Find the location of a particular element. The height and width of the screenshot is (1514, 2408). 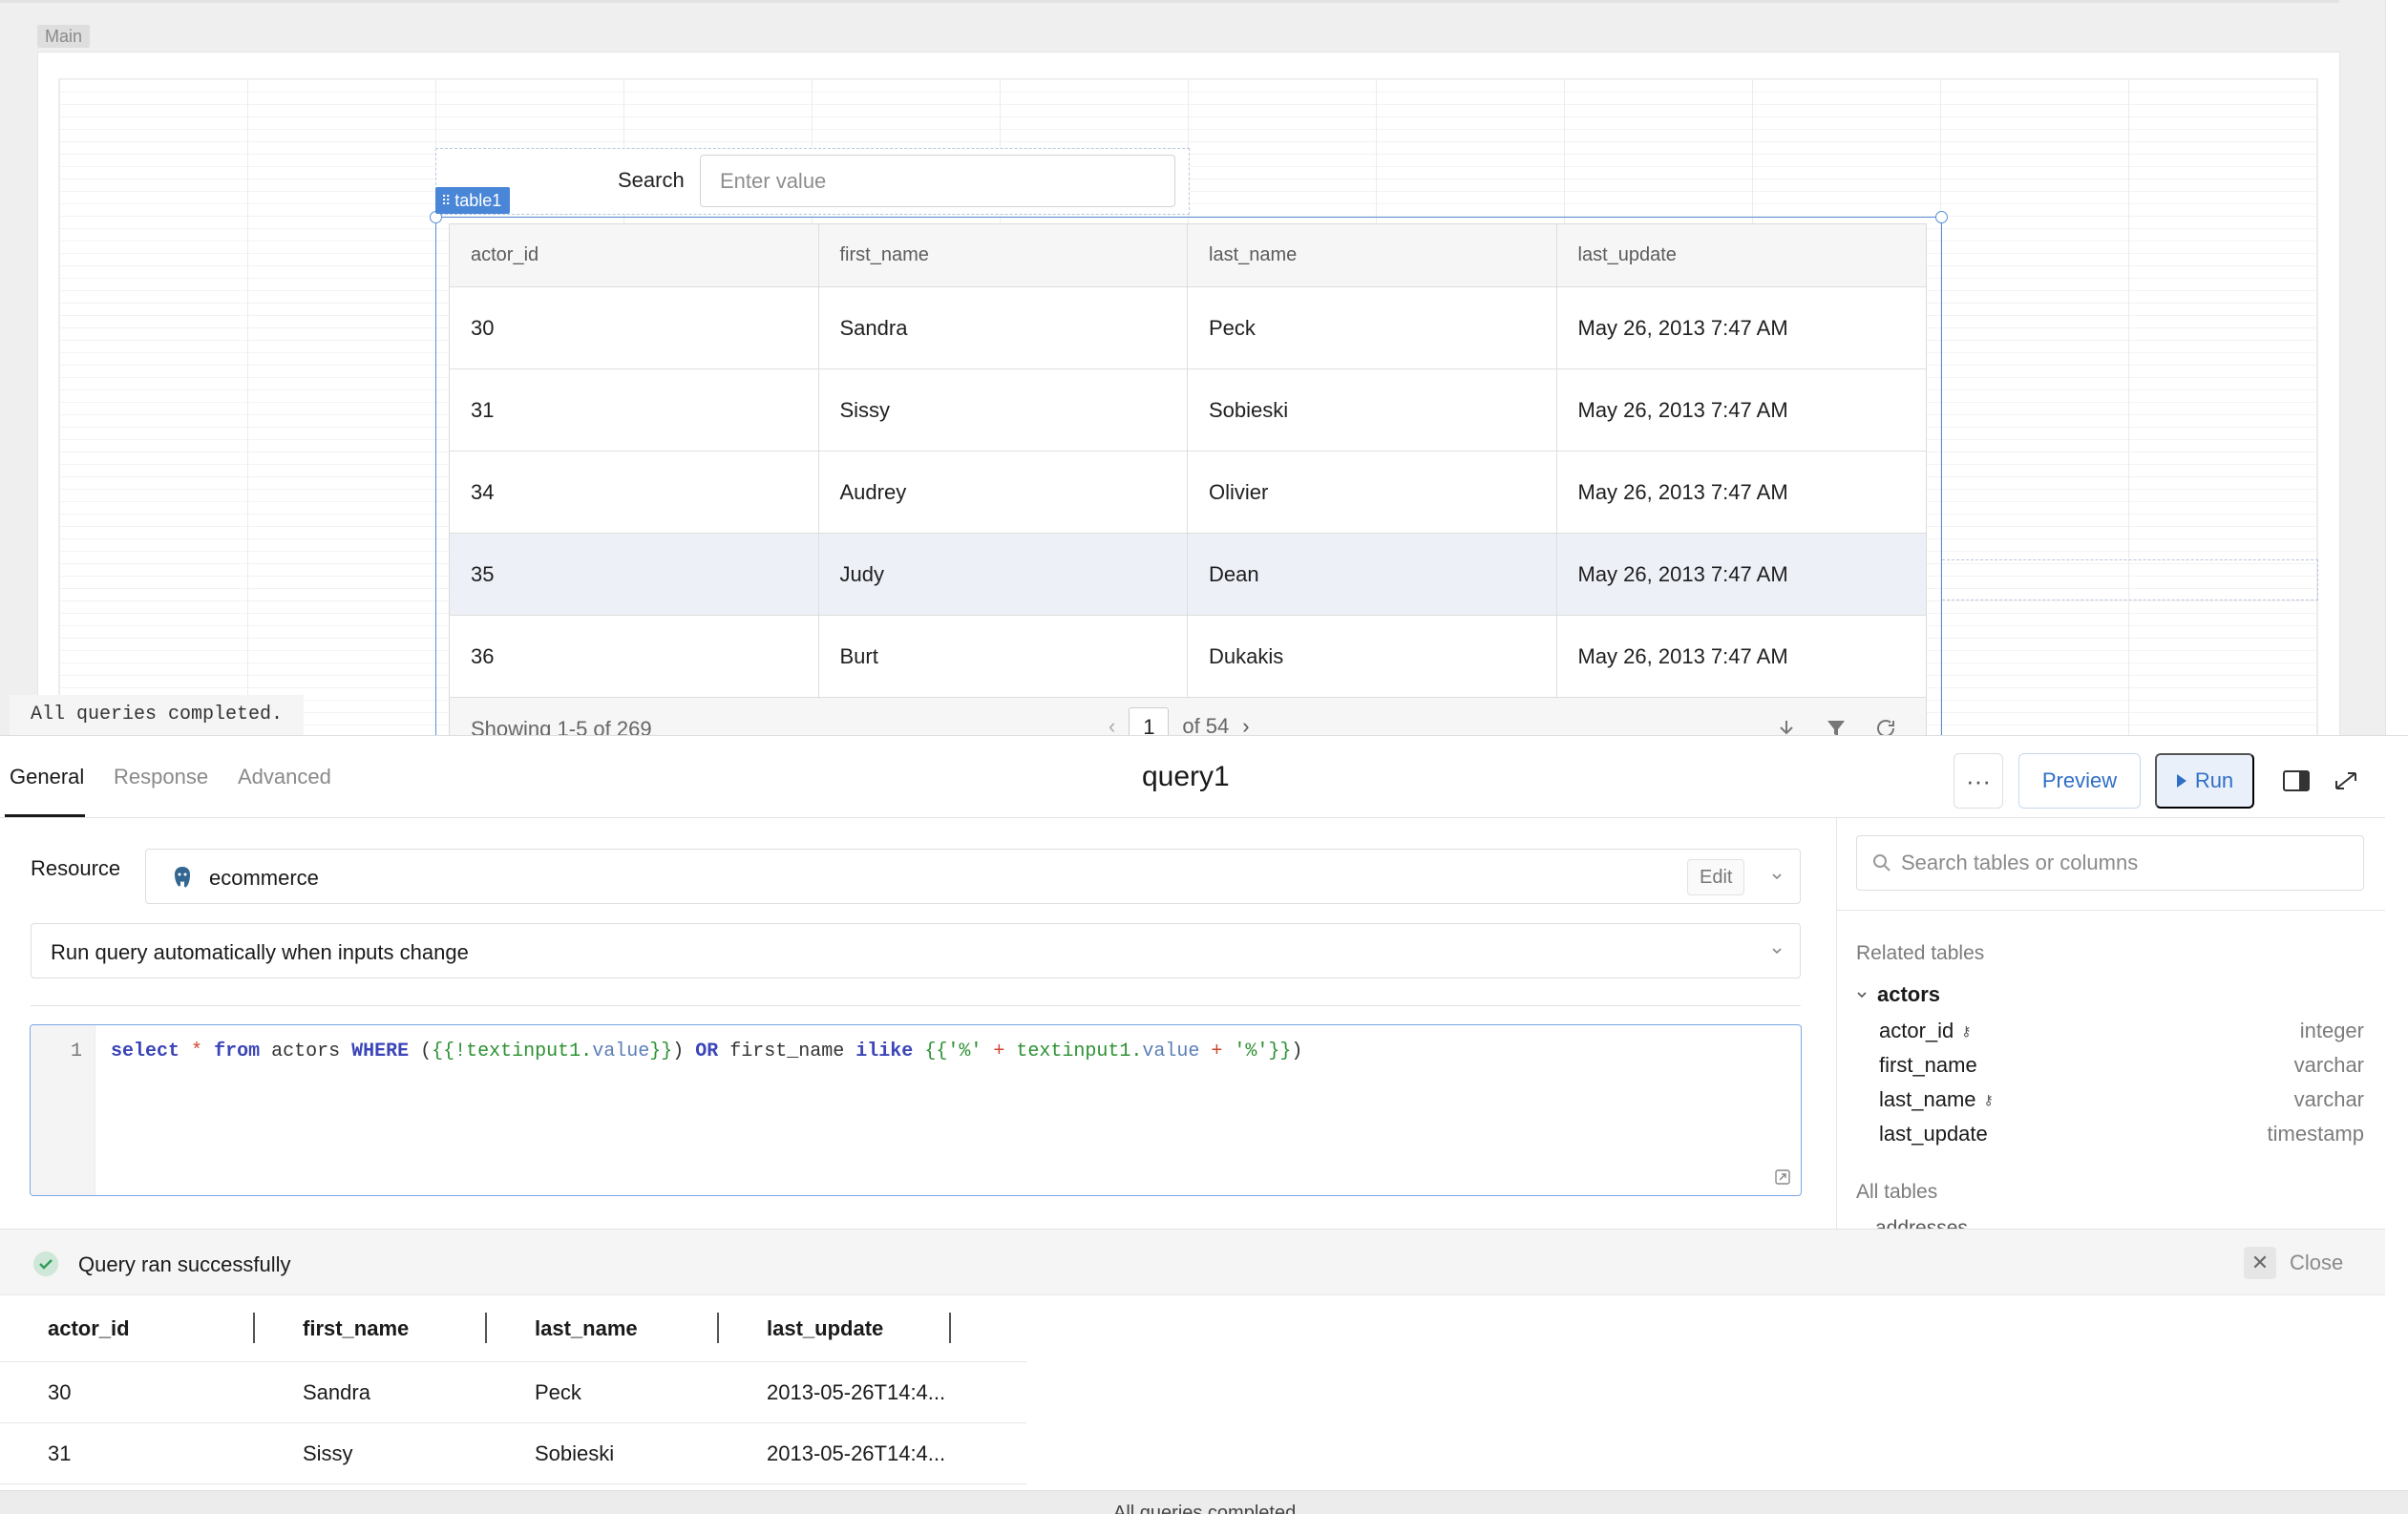

column-type: timestamp is located at coordinates (2315, 1134).